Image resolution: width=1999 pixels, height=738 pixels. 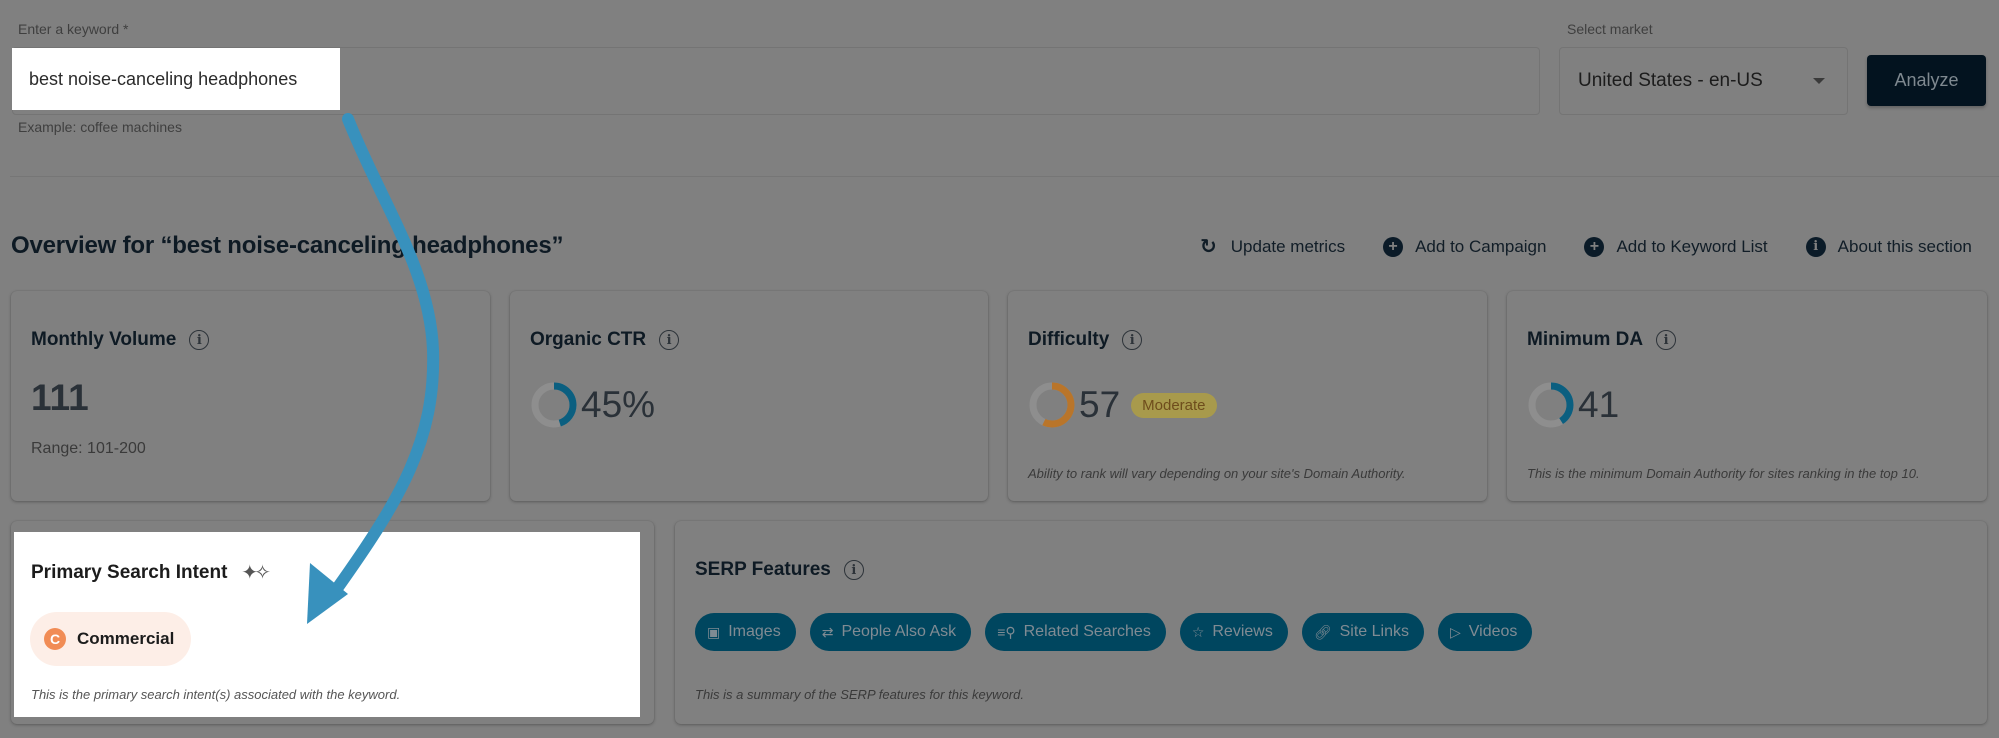 I want to click on keyword-label: Enter a keyword *, so click(x=73, y=29).